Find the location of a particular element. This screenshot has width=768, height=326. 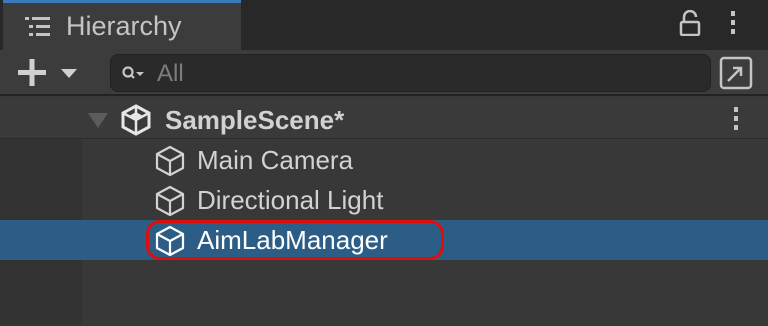

search-field is located at coordinates (410, 73).